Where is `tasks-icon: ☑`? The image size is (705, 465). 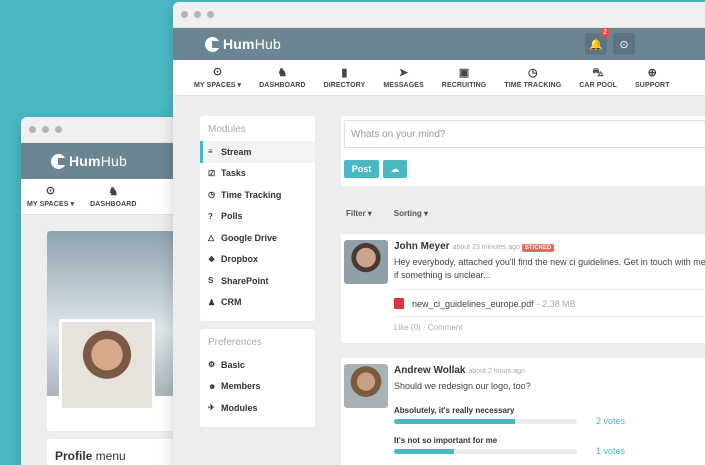 tasks-icon: ☑ is located at coordinates (212, 173).